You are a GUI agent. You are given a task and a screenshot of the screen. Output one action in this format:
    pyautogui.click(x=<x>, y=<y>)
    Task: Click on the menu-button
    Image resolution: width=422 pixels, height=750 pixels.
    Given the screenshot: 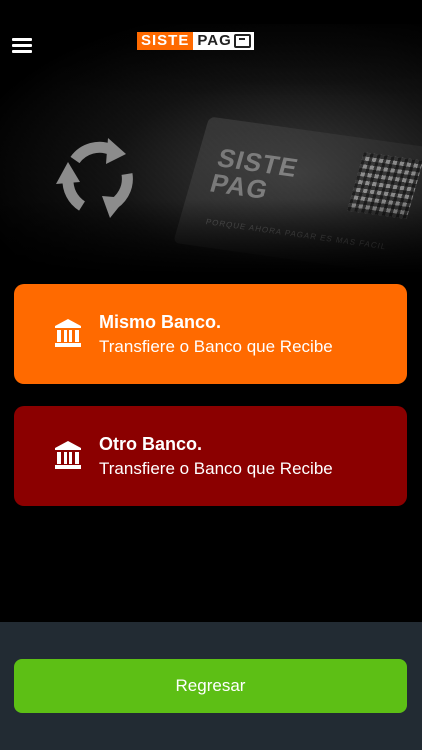 What is the action you would take?
    pyautogui.click(x=23, y=45)
    